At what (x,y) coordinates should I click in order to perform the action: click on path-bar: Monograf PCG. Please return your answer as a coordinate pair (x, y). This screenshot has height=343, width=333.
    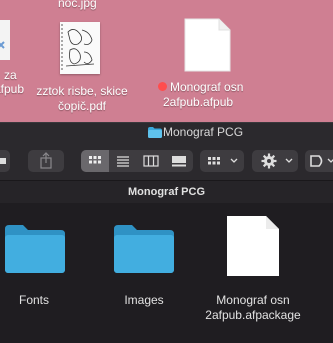
    Looking at the image, I should click on (166, 192).